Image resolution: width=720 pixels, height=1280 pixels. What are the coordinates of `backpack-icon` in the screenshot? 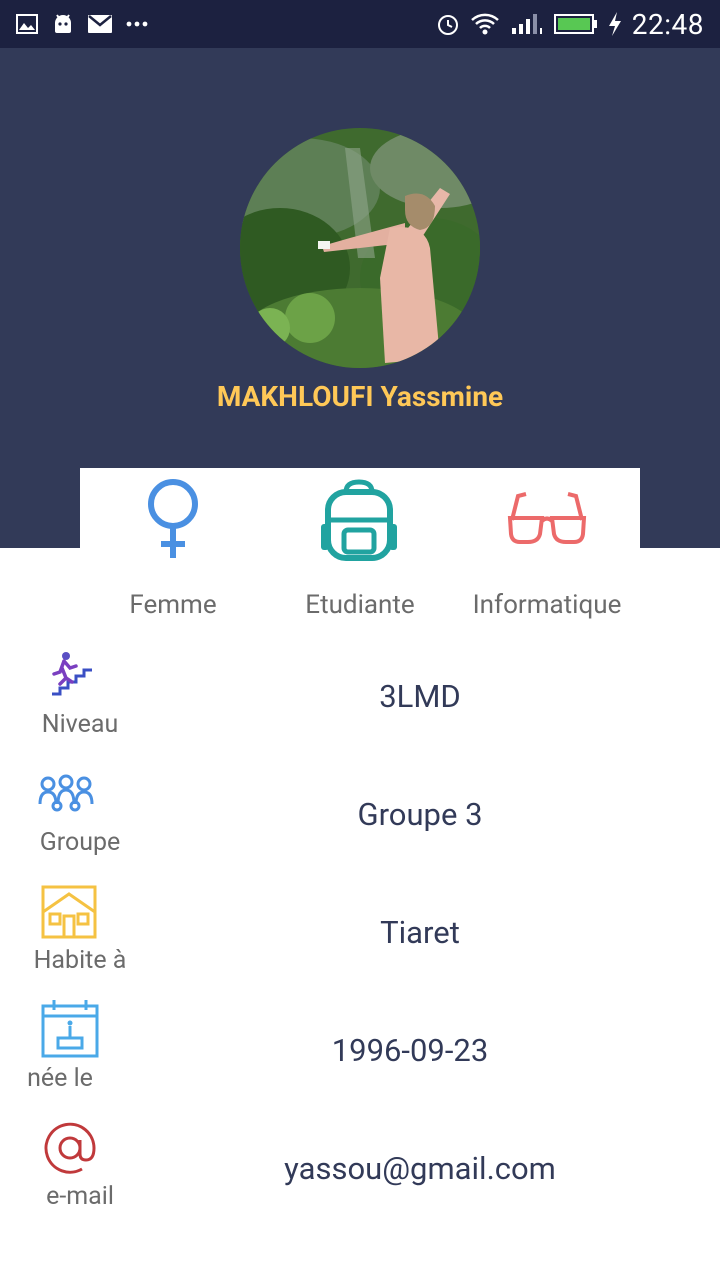 It's located at (359, 523).